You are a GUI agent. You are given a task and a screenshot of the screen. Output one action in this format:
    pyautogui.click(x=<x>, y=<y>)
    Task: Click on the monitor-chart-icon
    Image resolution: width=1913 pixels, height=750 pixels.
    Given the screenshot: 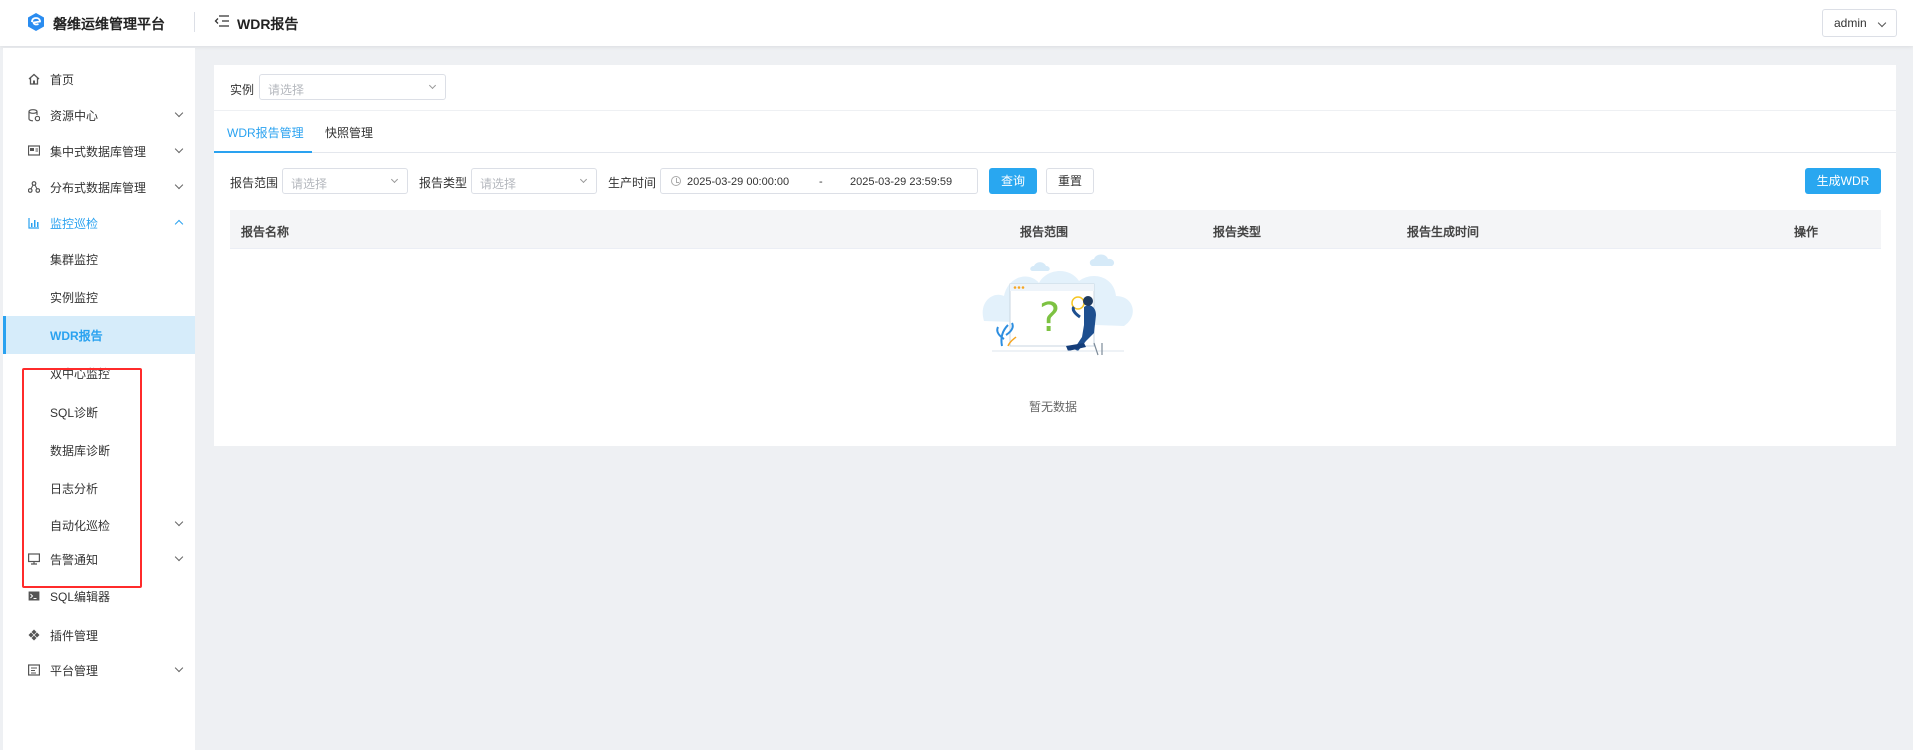 What is the action you would take?
    pyautogui.click(x=33, y=223)
    